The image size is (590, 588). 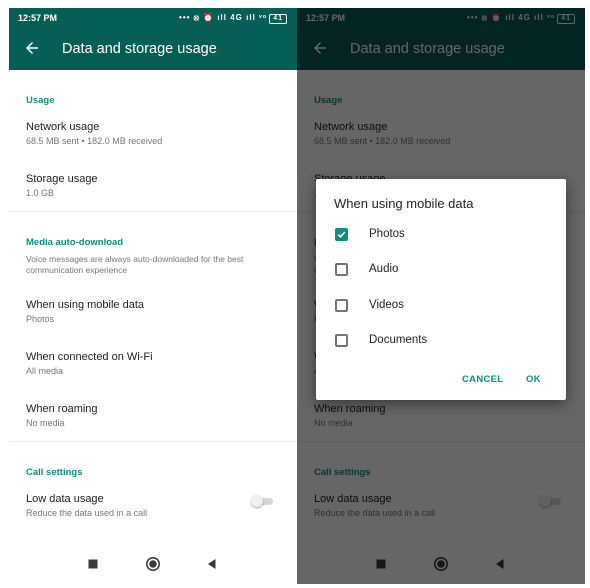 What do you see at coordinates (45, 371) in the screenshot?
I see `item-subtitle: All media` at bounding box center [45, 371].